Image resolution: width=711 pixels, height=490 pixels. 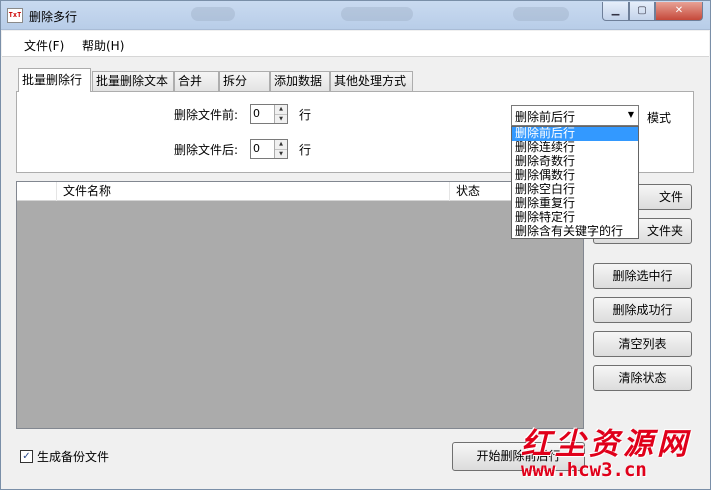 I want to click on before-label: 删除文件前:, so click(x=206, y=115).